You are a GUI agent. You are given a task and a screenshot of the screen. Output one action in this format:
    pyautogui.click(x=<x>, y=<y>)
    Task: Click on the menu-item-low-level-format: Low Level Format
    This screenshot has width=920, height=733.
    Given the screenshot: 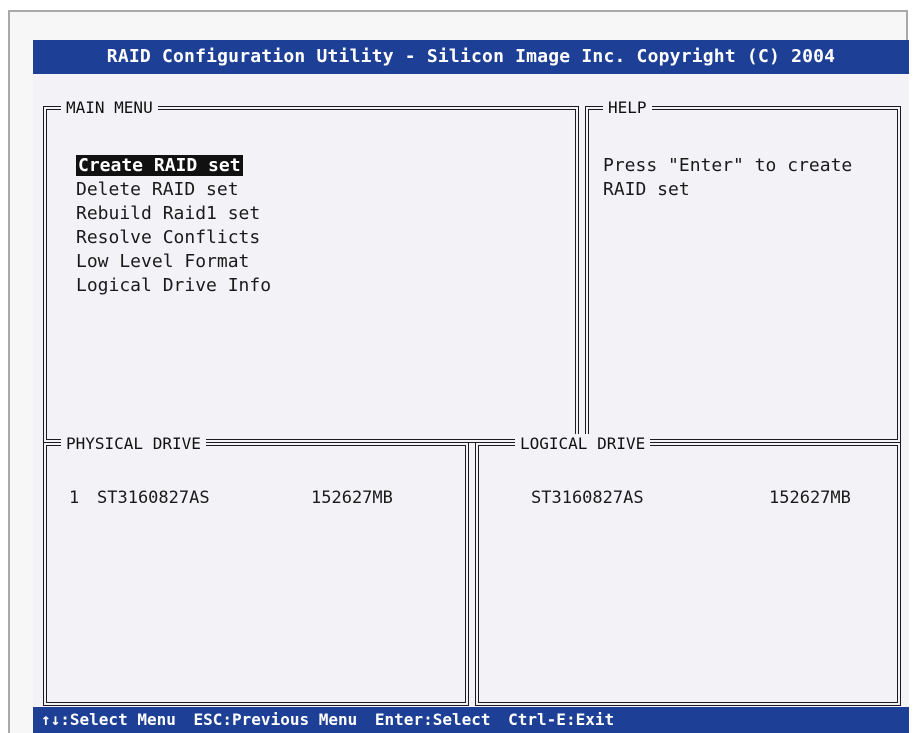 What is the action you would take?
    pyautogui.click(x=173, y=262)
    